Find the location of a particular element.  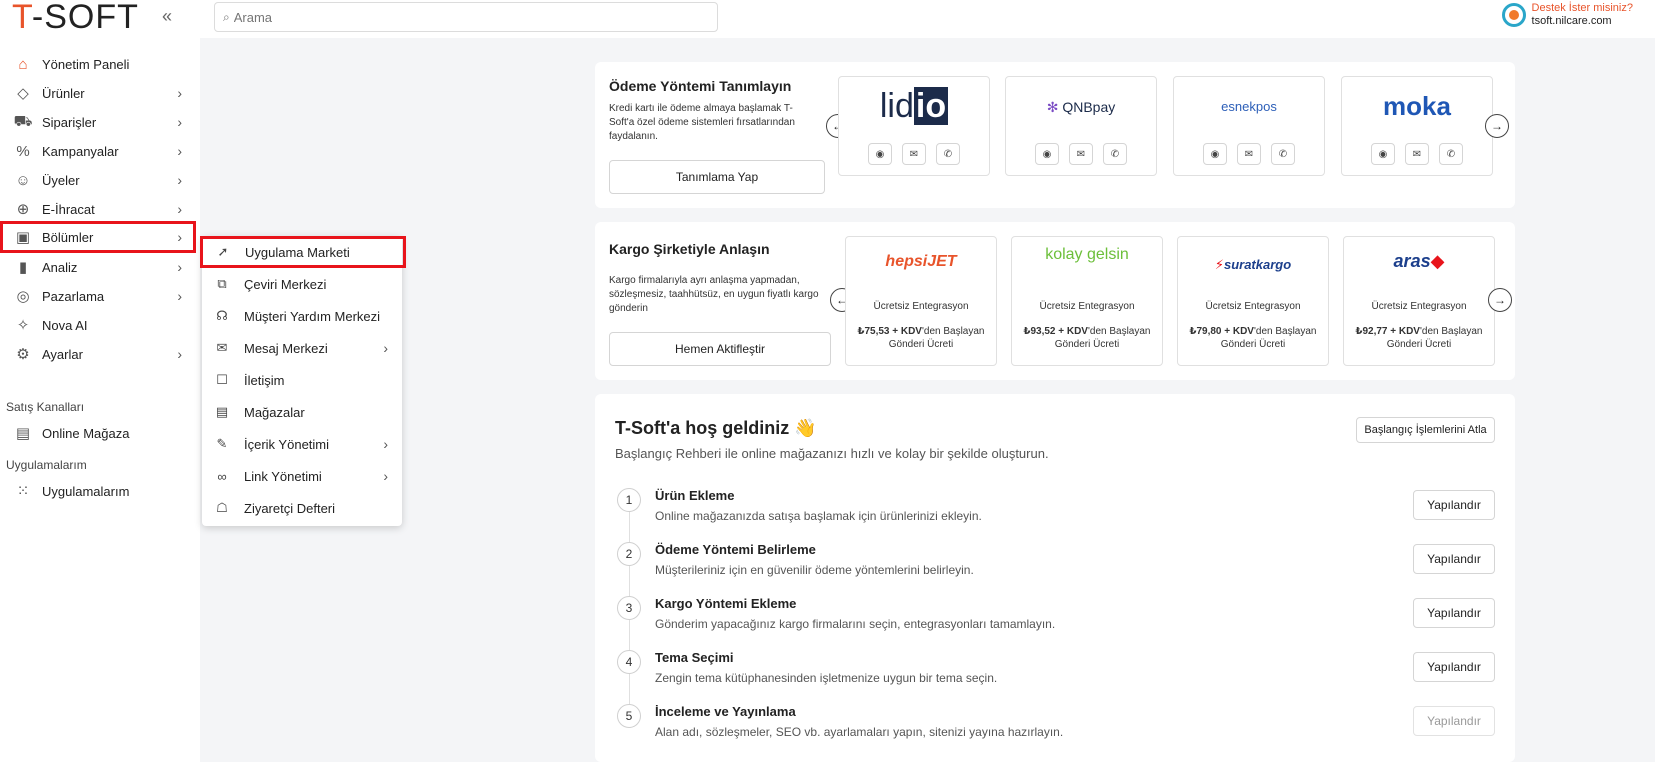

submenu-item-content-management: ✎ İçerik Yönetimi › is located at coordinates (302, 444).